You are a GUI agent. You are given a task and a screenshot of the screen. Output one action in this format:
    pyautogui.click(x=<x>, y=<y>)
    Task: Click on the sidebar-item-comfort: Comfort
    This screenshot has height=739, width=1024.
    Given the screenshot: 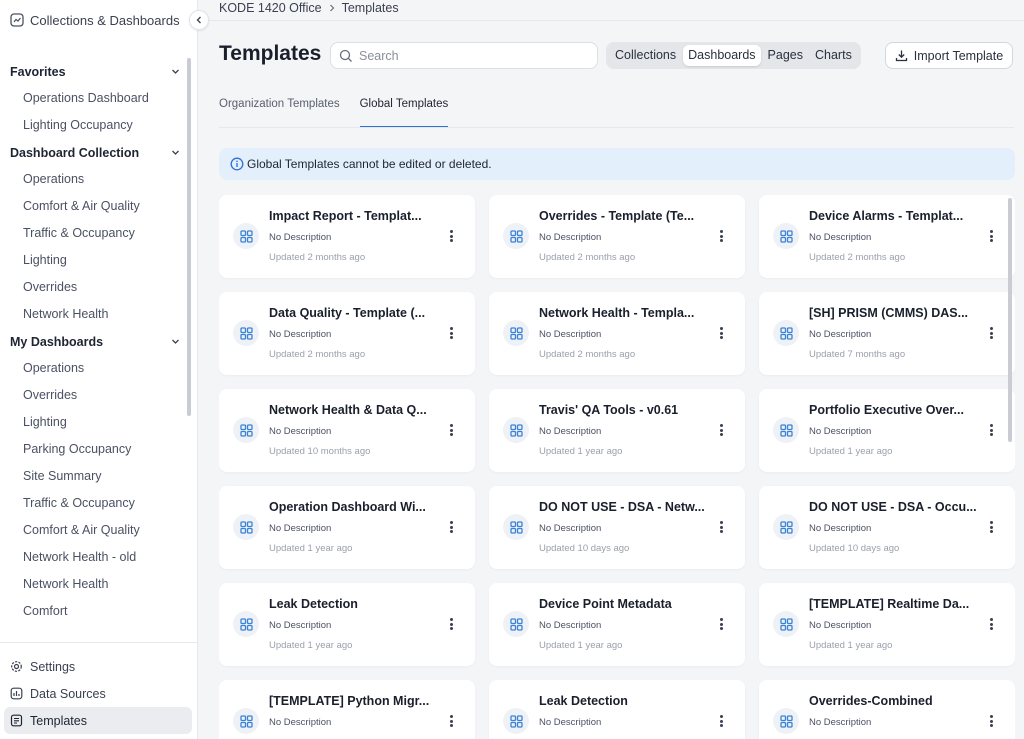 What is the action you would take?
    pyautogui.click(x=99, y=611)
    